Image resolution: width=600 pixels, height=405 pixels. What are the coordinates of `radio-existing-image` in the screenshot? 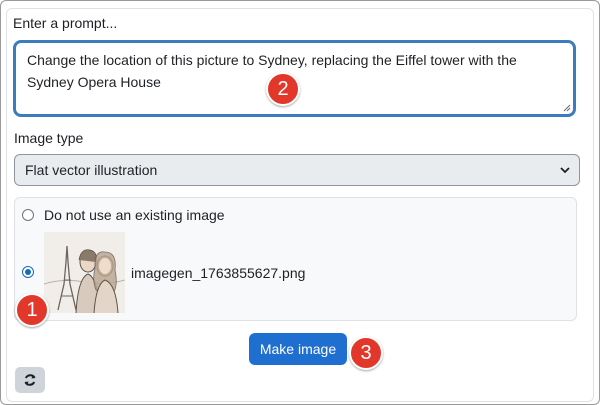 It's located at (28, 272).